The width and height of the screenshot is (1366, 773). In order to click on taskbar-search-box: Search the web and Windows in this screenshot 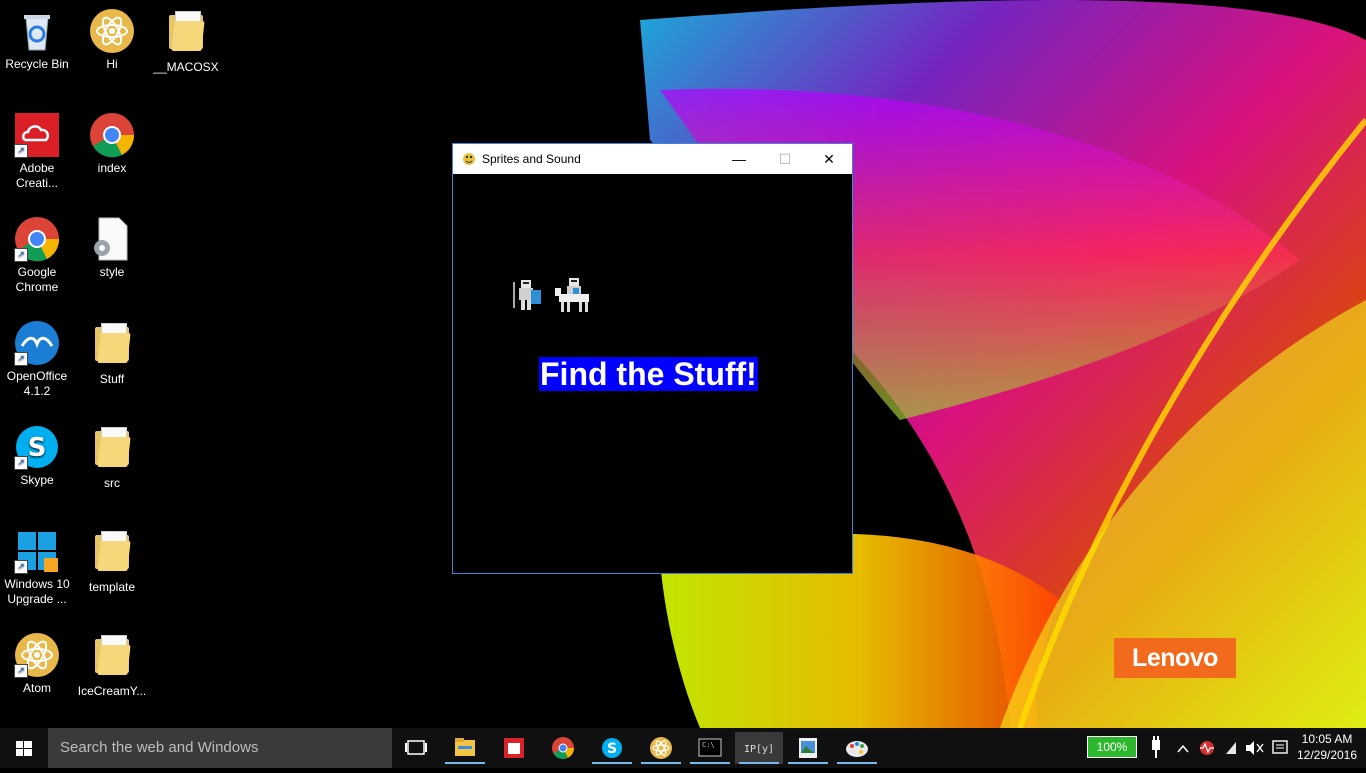, I will do `click(220, 748)`.